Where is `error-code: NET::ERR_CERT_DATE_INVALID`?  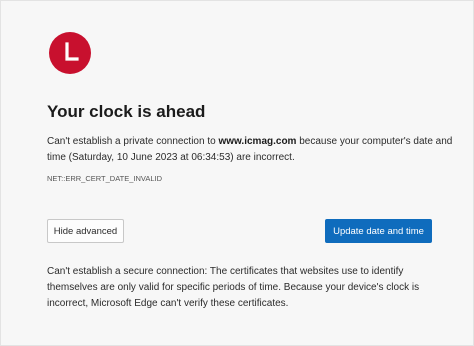
error-code: NET::ERR_CERT_DATE_INVALID is located at coordinates (105, 178).